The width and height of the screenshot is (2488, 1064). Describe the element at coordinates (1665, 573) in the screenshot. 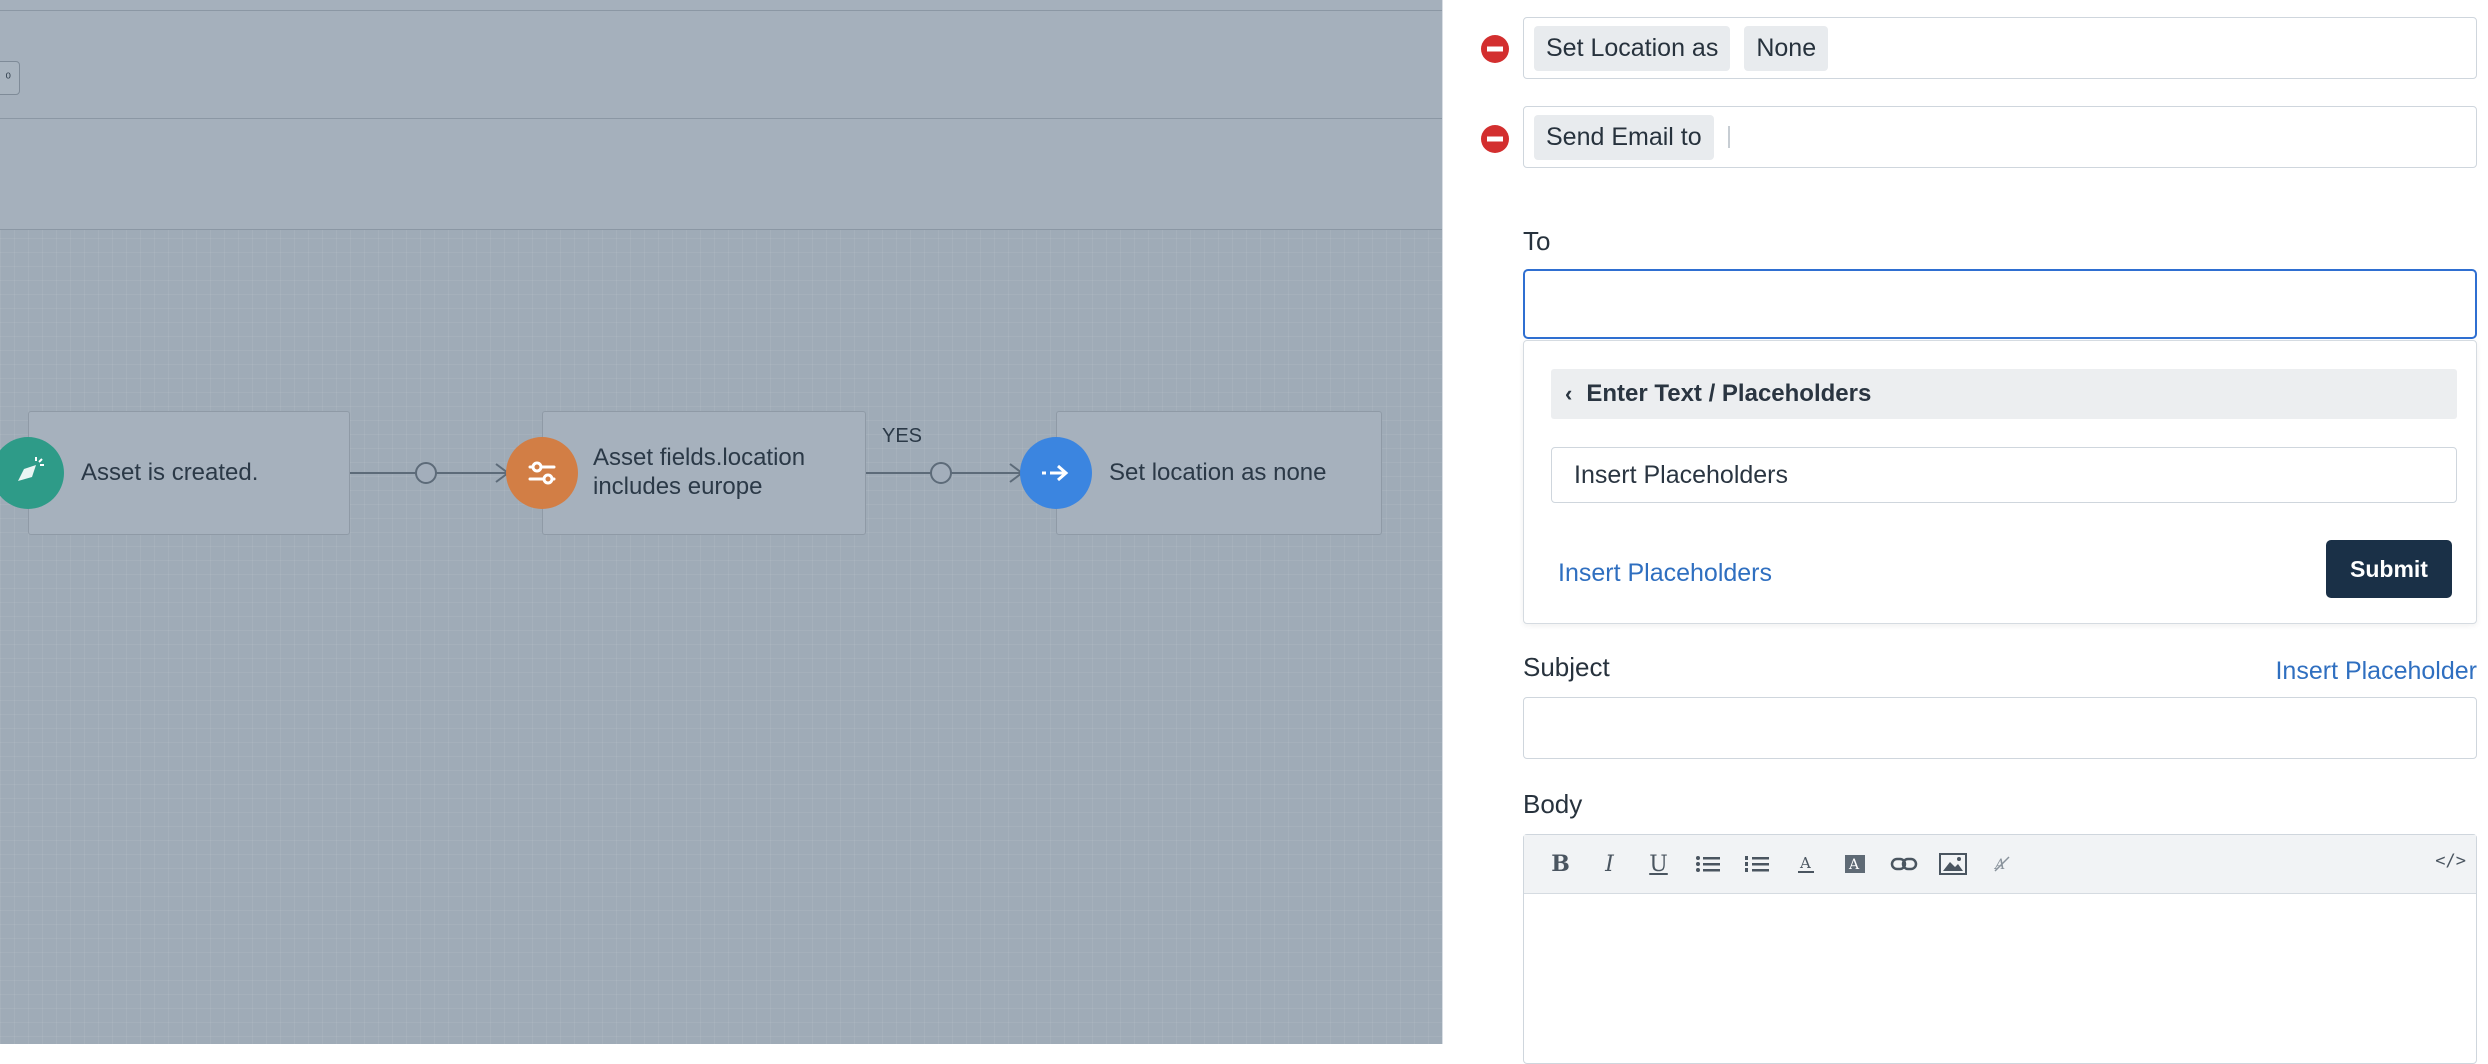

I see `insert-placeholders-link: Insert Placeholders` at that location.